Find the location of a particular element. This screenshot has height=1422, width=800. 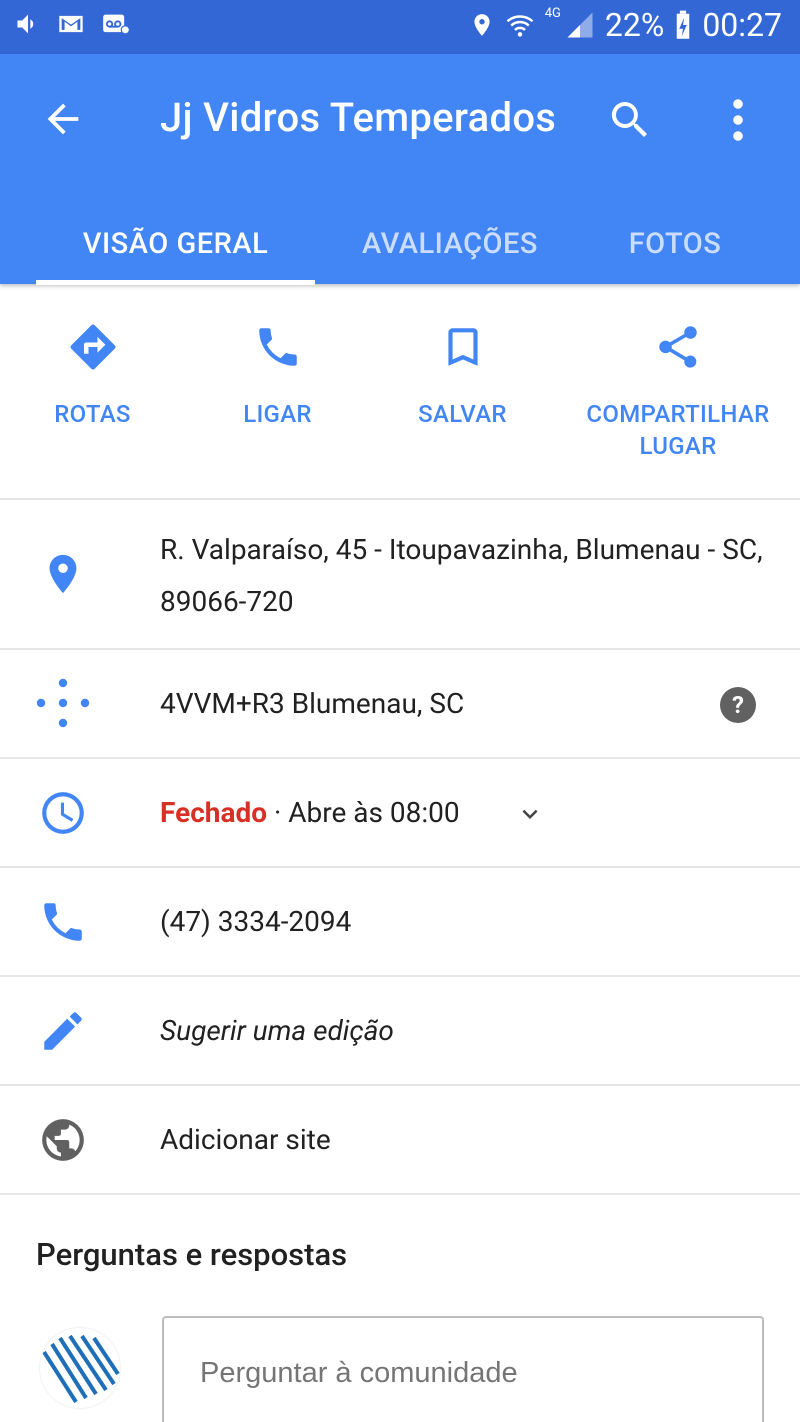

call-button: LIGAR is located at coordinates (277, 375).